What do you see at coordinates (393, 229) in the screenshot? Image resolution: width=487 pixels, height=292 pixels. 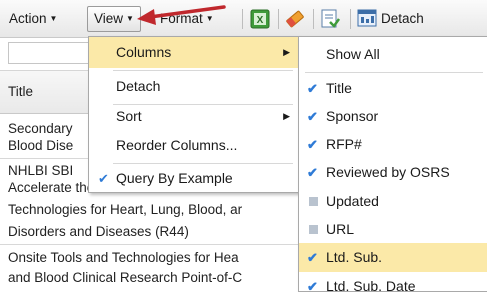 I see `column-option-url: URL` at bounding box center [393, 229].